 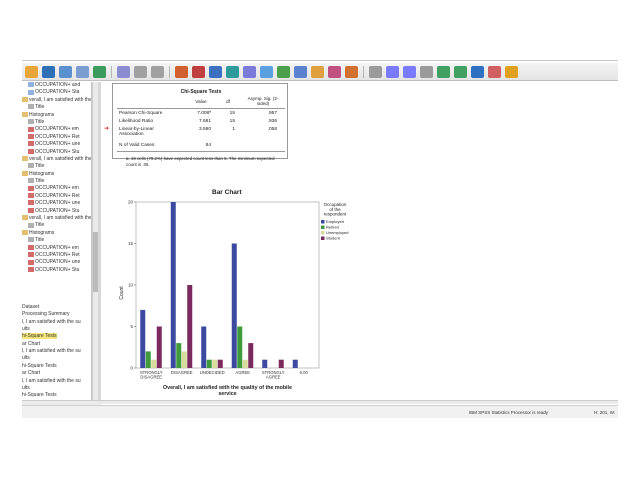 I want to click on variables-icon, so click(x=232, y=71).